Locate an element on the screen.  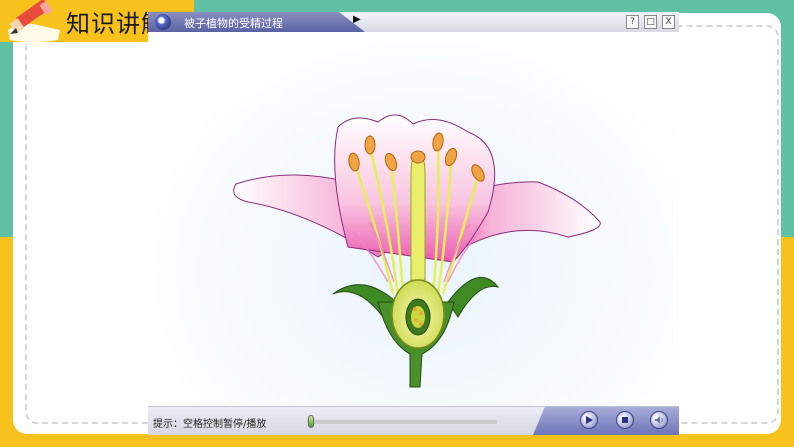
player-title: 被子植物的受精过程 is located at coordinates (233, 23).